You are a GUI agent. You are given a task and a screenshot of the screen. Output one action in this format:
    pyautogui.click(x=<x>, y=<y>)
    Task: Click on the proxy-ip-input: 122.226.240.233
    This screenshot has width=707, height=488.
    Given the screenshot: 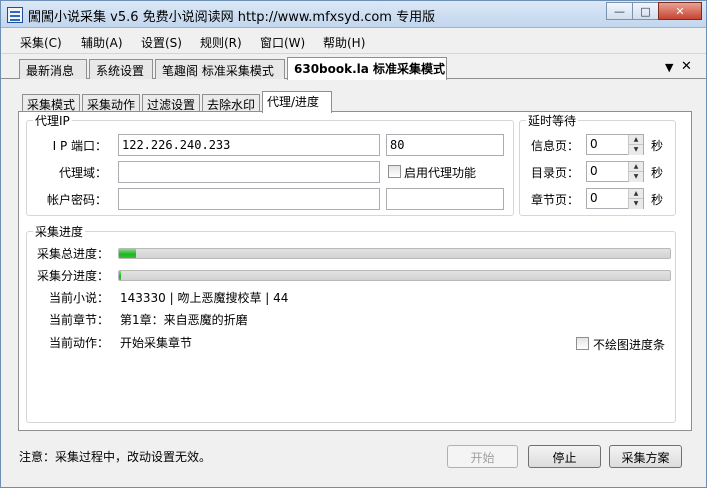 What is the action you would take?
    pyautogui.click(x=249, y=145)
    